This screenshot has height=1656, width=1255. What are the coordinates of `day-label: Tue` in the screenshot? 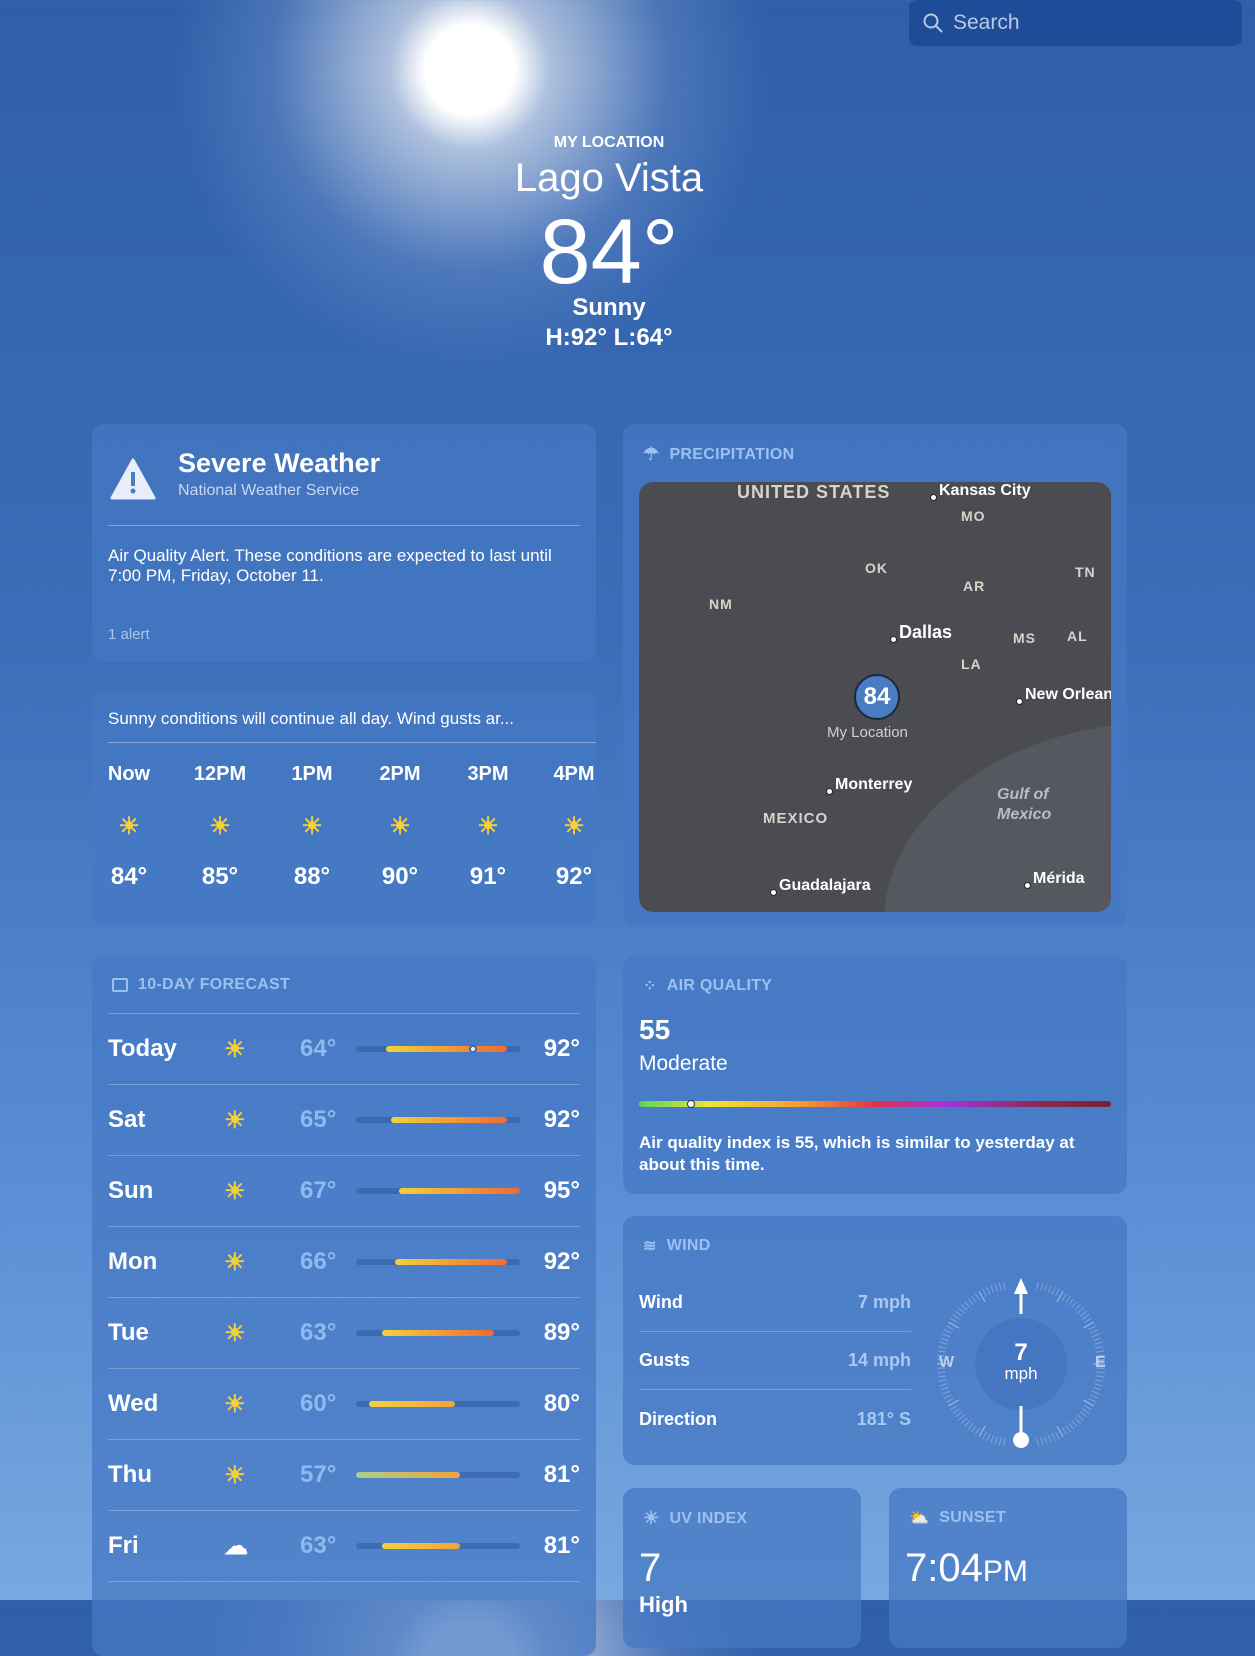 It's located at (128, 1333).